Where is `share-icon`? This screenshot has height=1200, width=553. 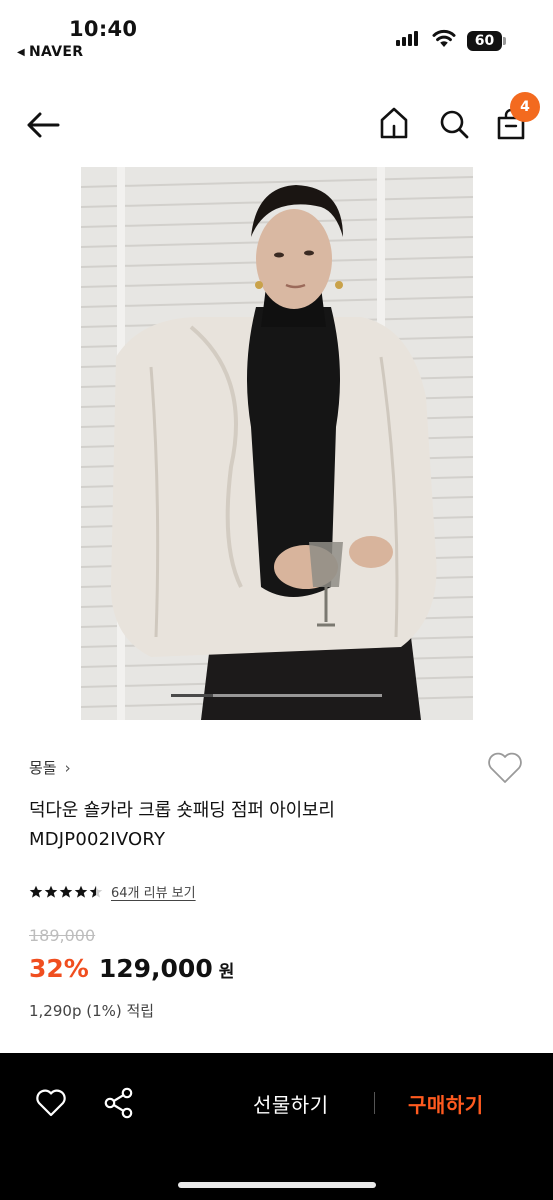 share-icon is located at coordinates (119, 1103).